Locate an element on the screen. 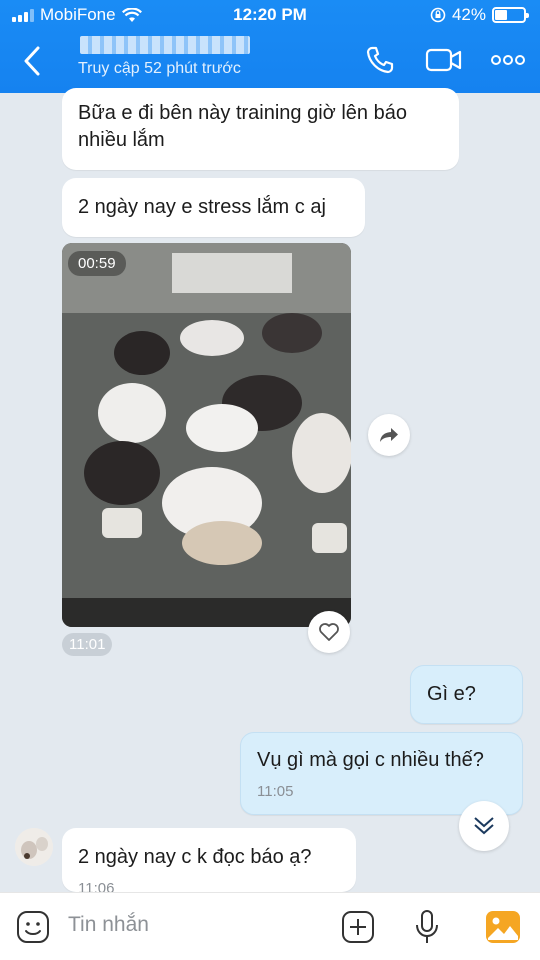 This screenshot has height=960, width=540. message-time: 11:01 is located at coordinates (87, 644).